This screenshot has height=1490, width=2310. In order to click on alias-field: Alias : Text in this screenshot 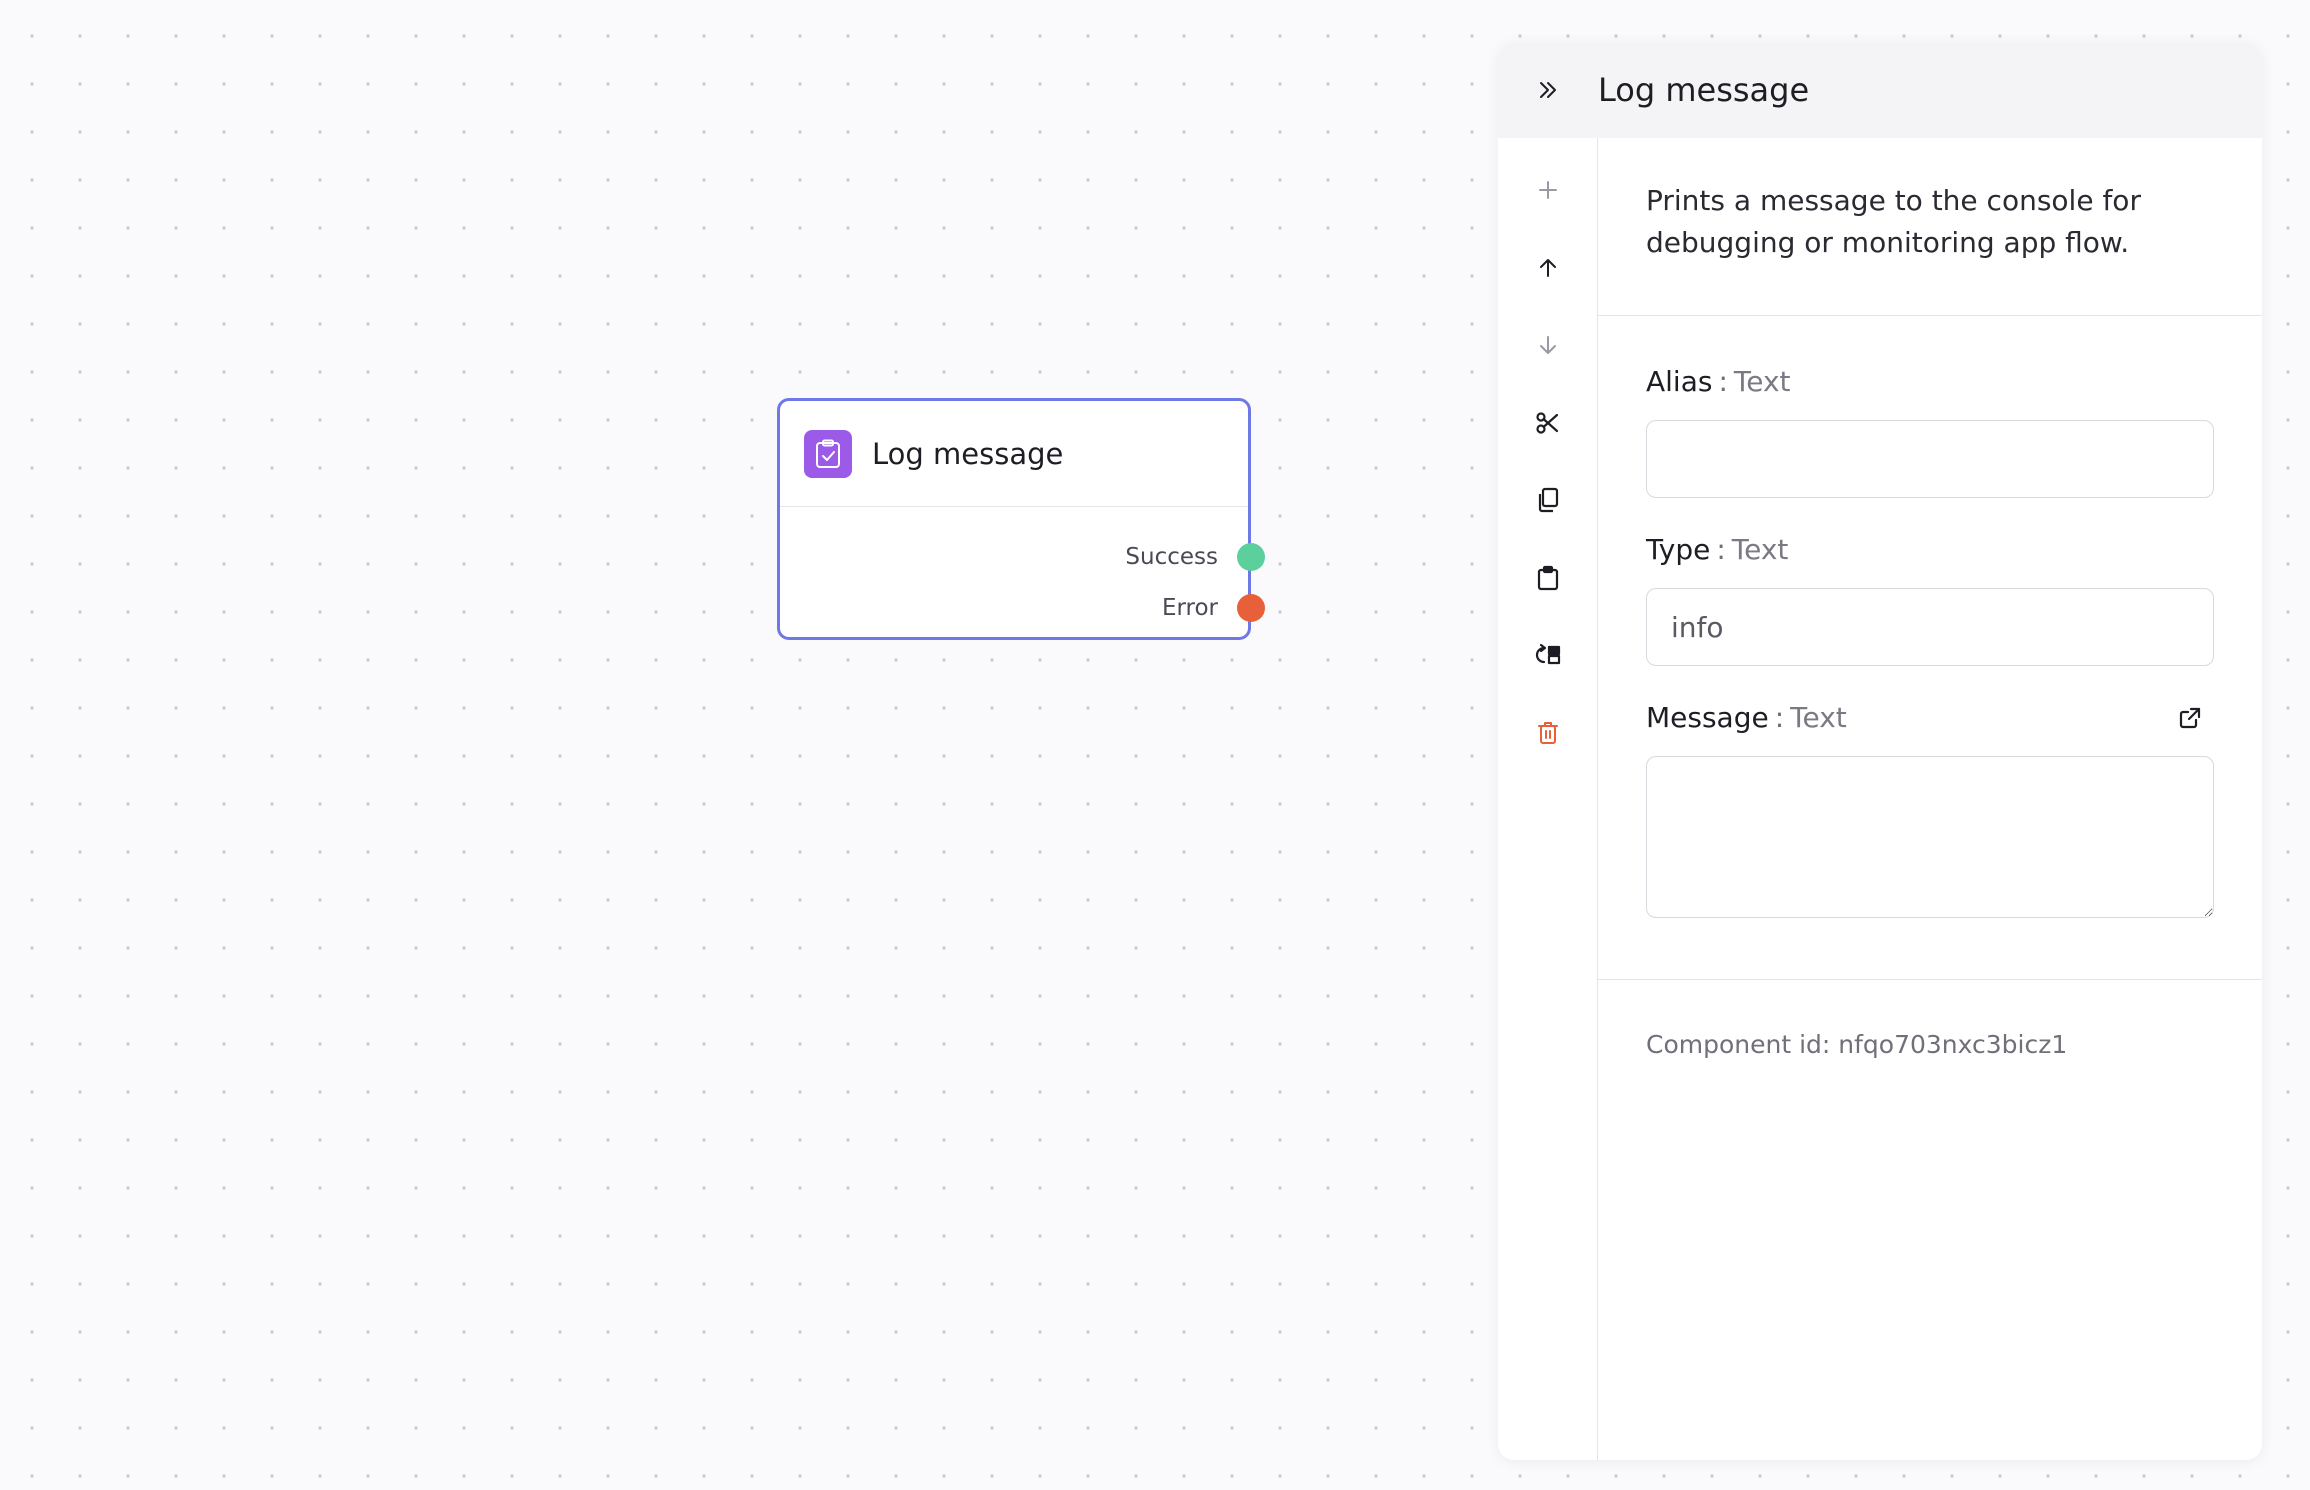, I will do `click(1930, 431)`.